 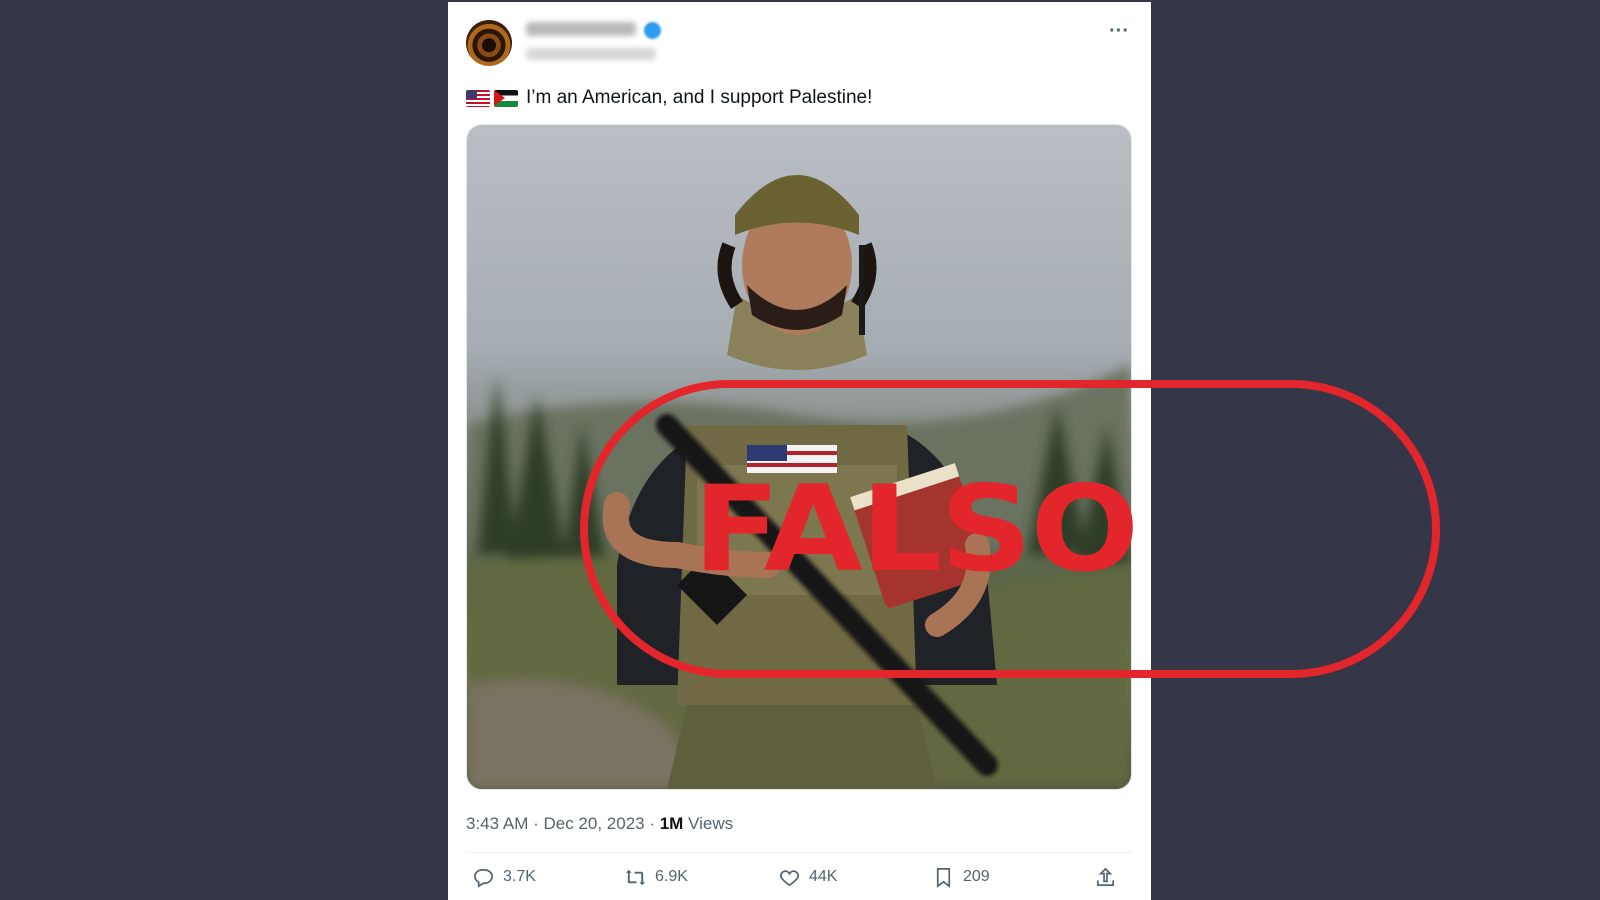 I want to click on reply-count: 3.7K, so click(x=519, y=876).